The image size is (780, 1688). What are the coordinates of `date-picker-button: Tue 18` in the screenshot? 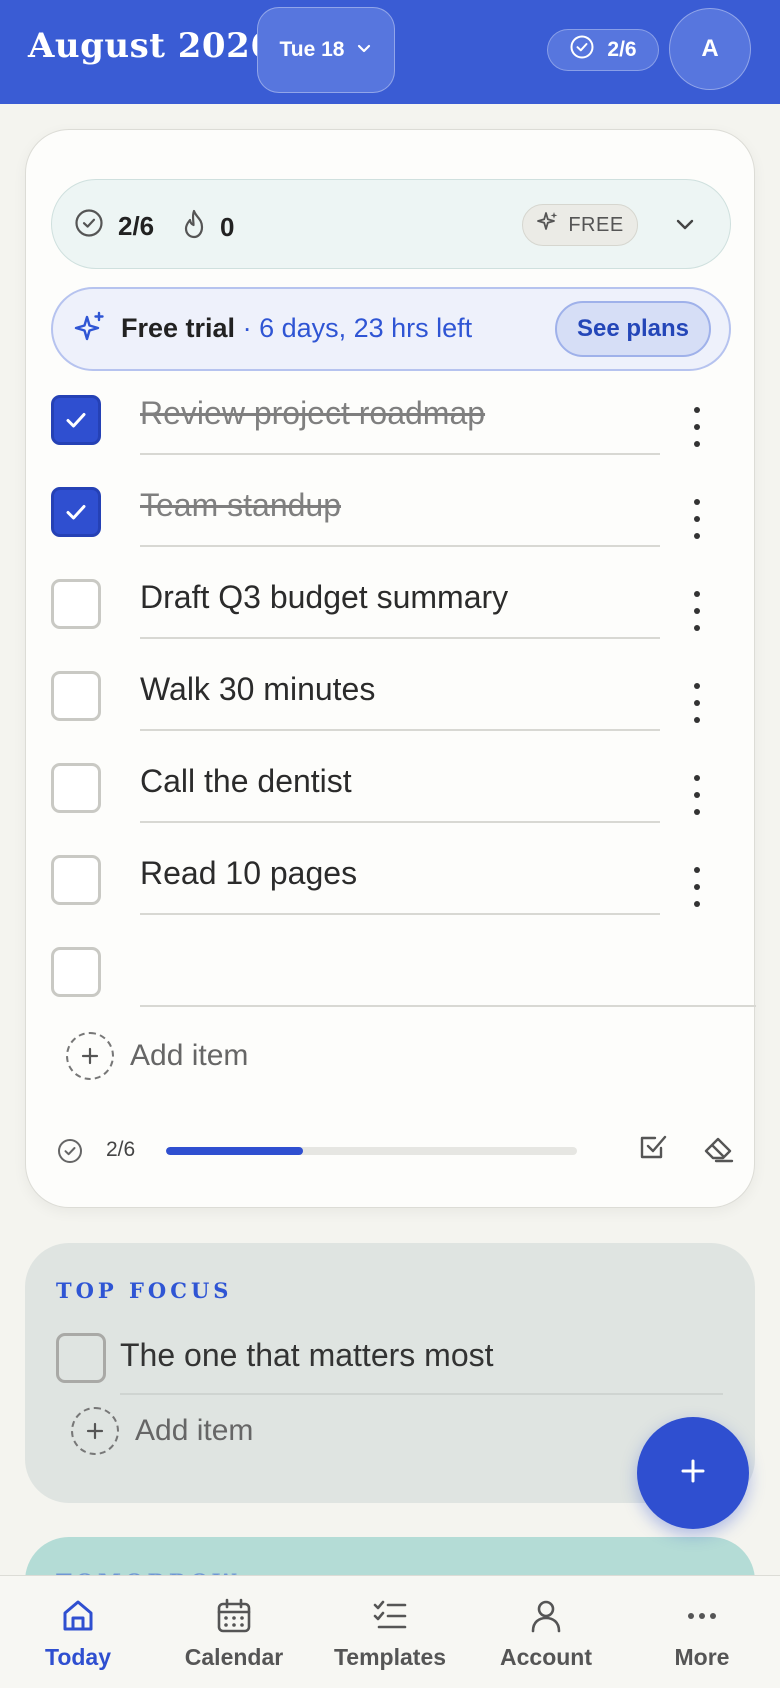 It's located at (326, 50).